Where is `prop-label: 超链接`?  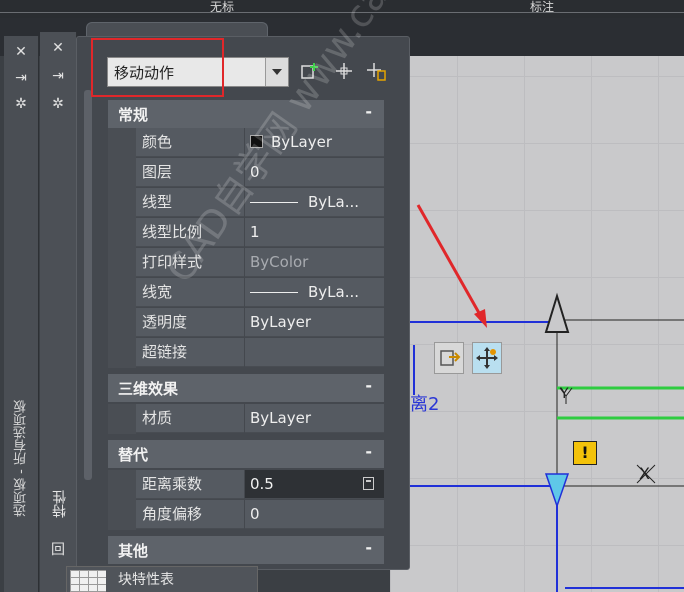 prop-label: 超链接 is located at coordinates (190, 352).